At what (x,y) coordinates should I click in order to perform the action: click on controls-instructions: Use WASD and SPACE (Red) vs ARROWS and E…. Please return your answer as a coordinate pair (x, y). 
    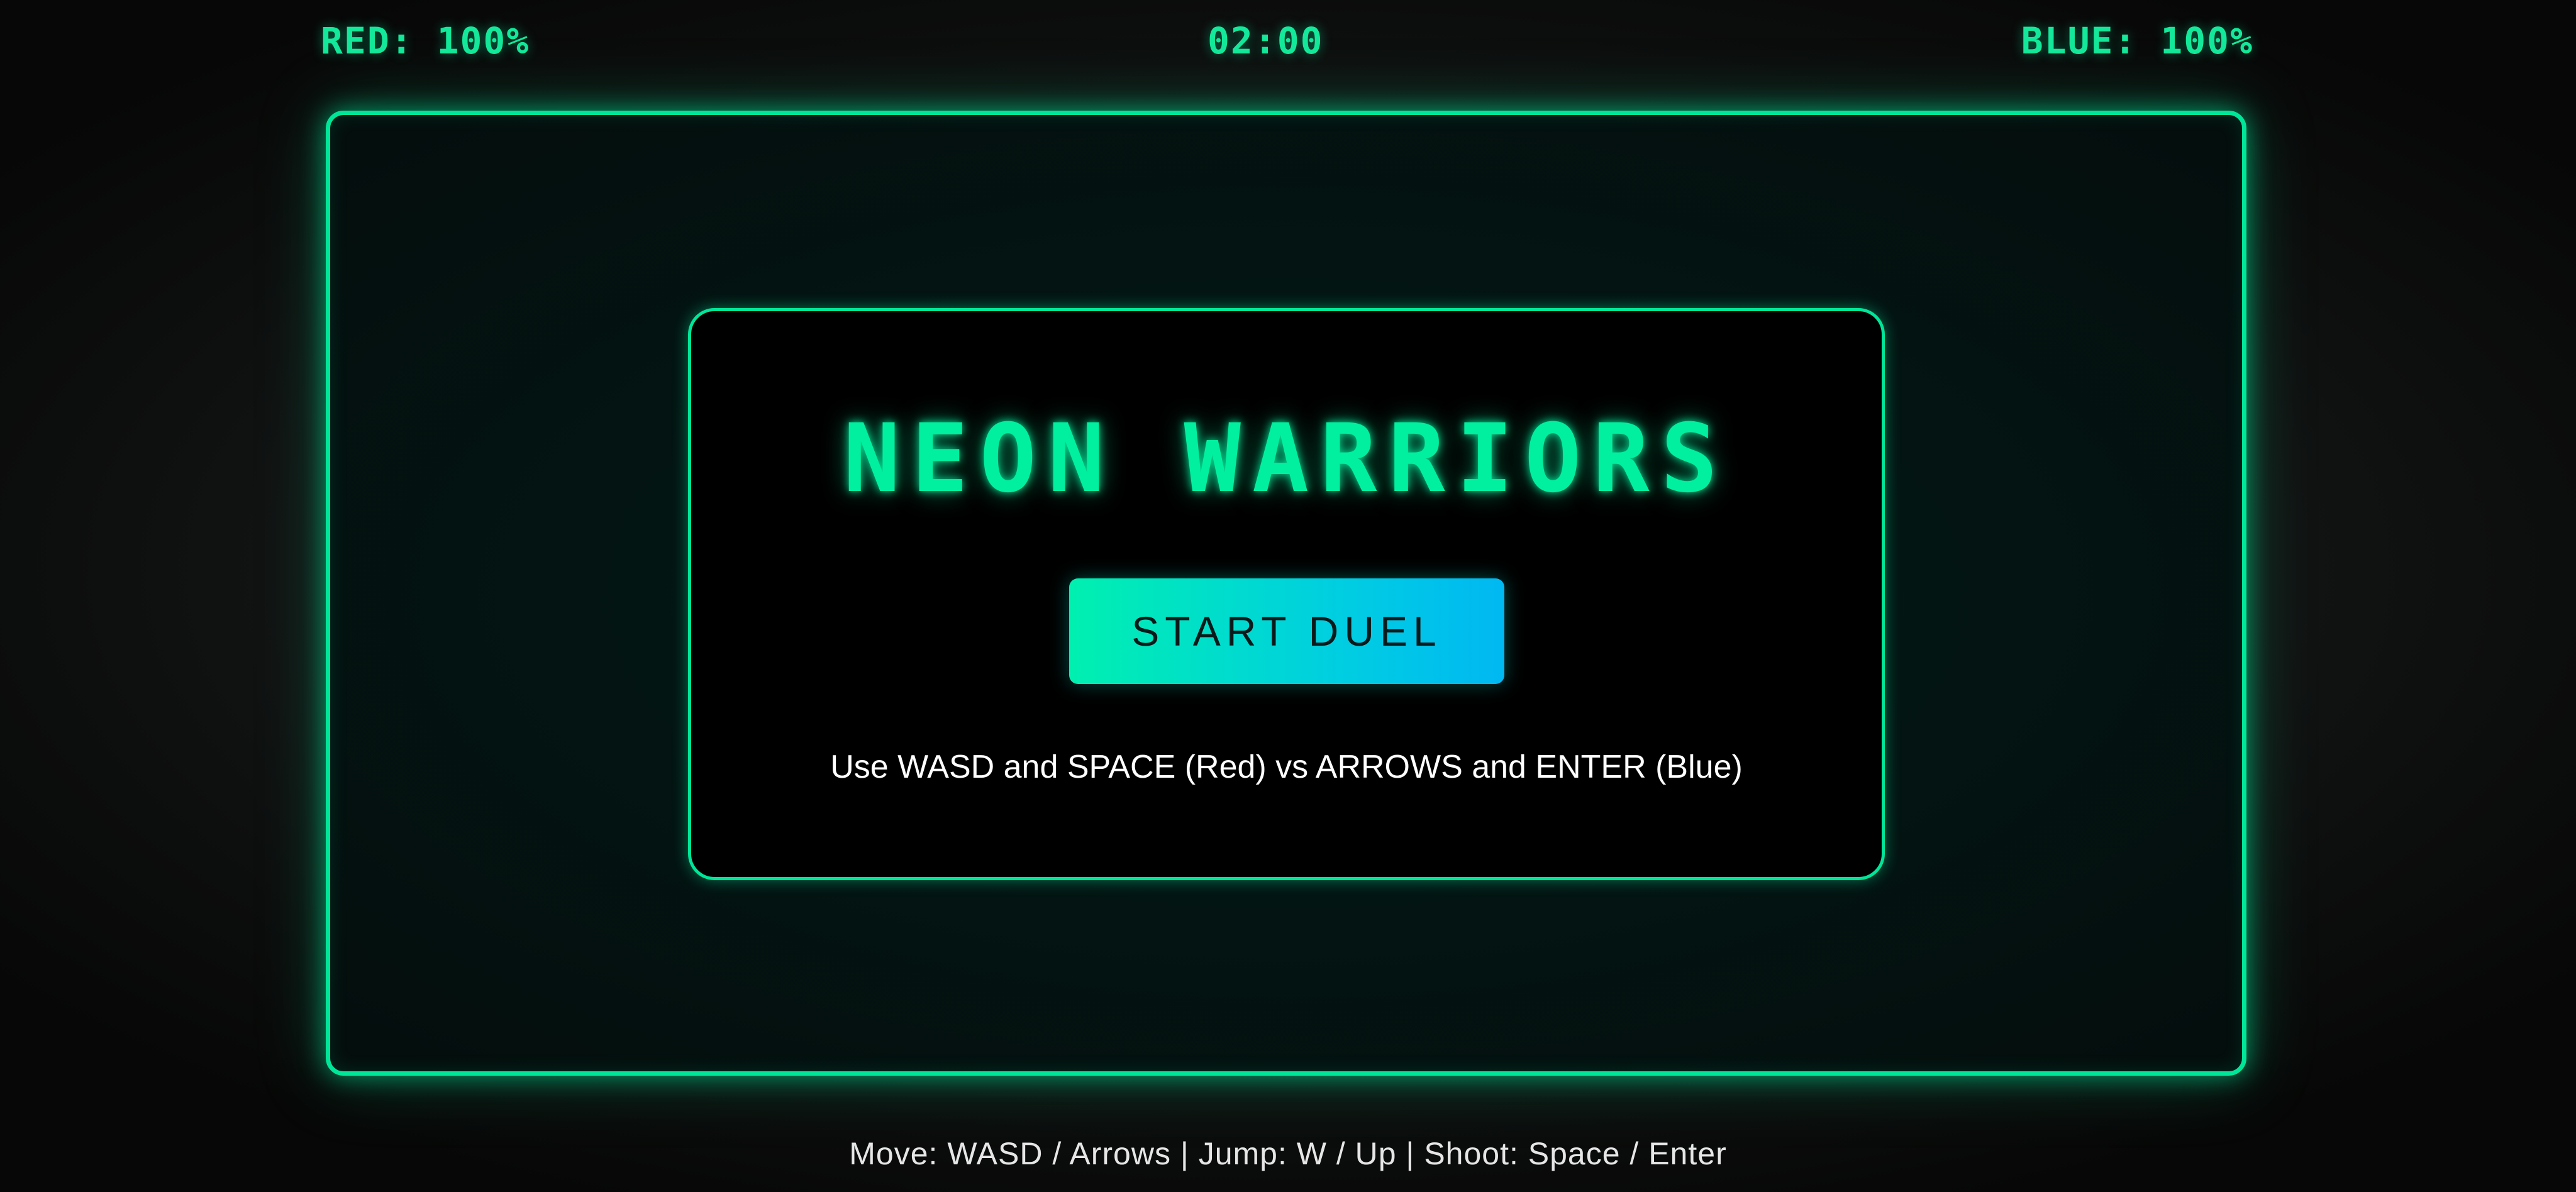
    Looking at the image, I should click on (1286, 767).